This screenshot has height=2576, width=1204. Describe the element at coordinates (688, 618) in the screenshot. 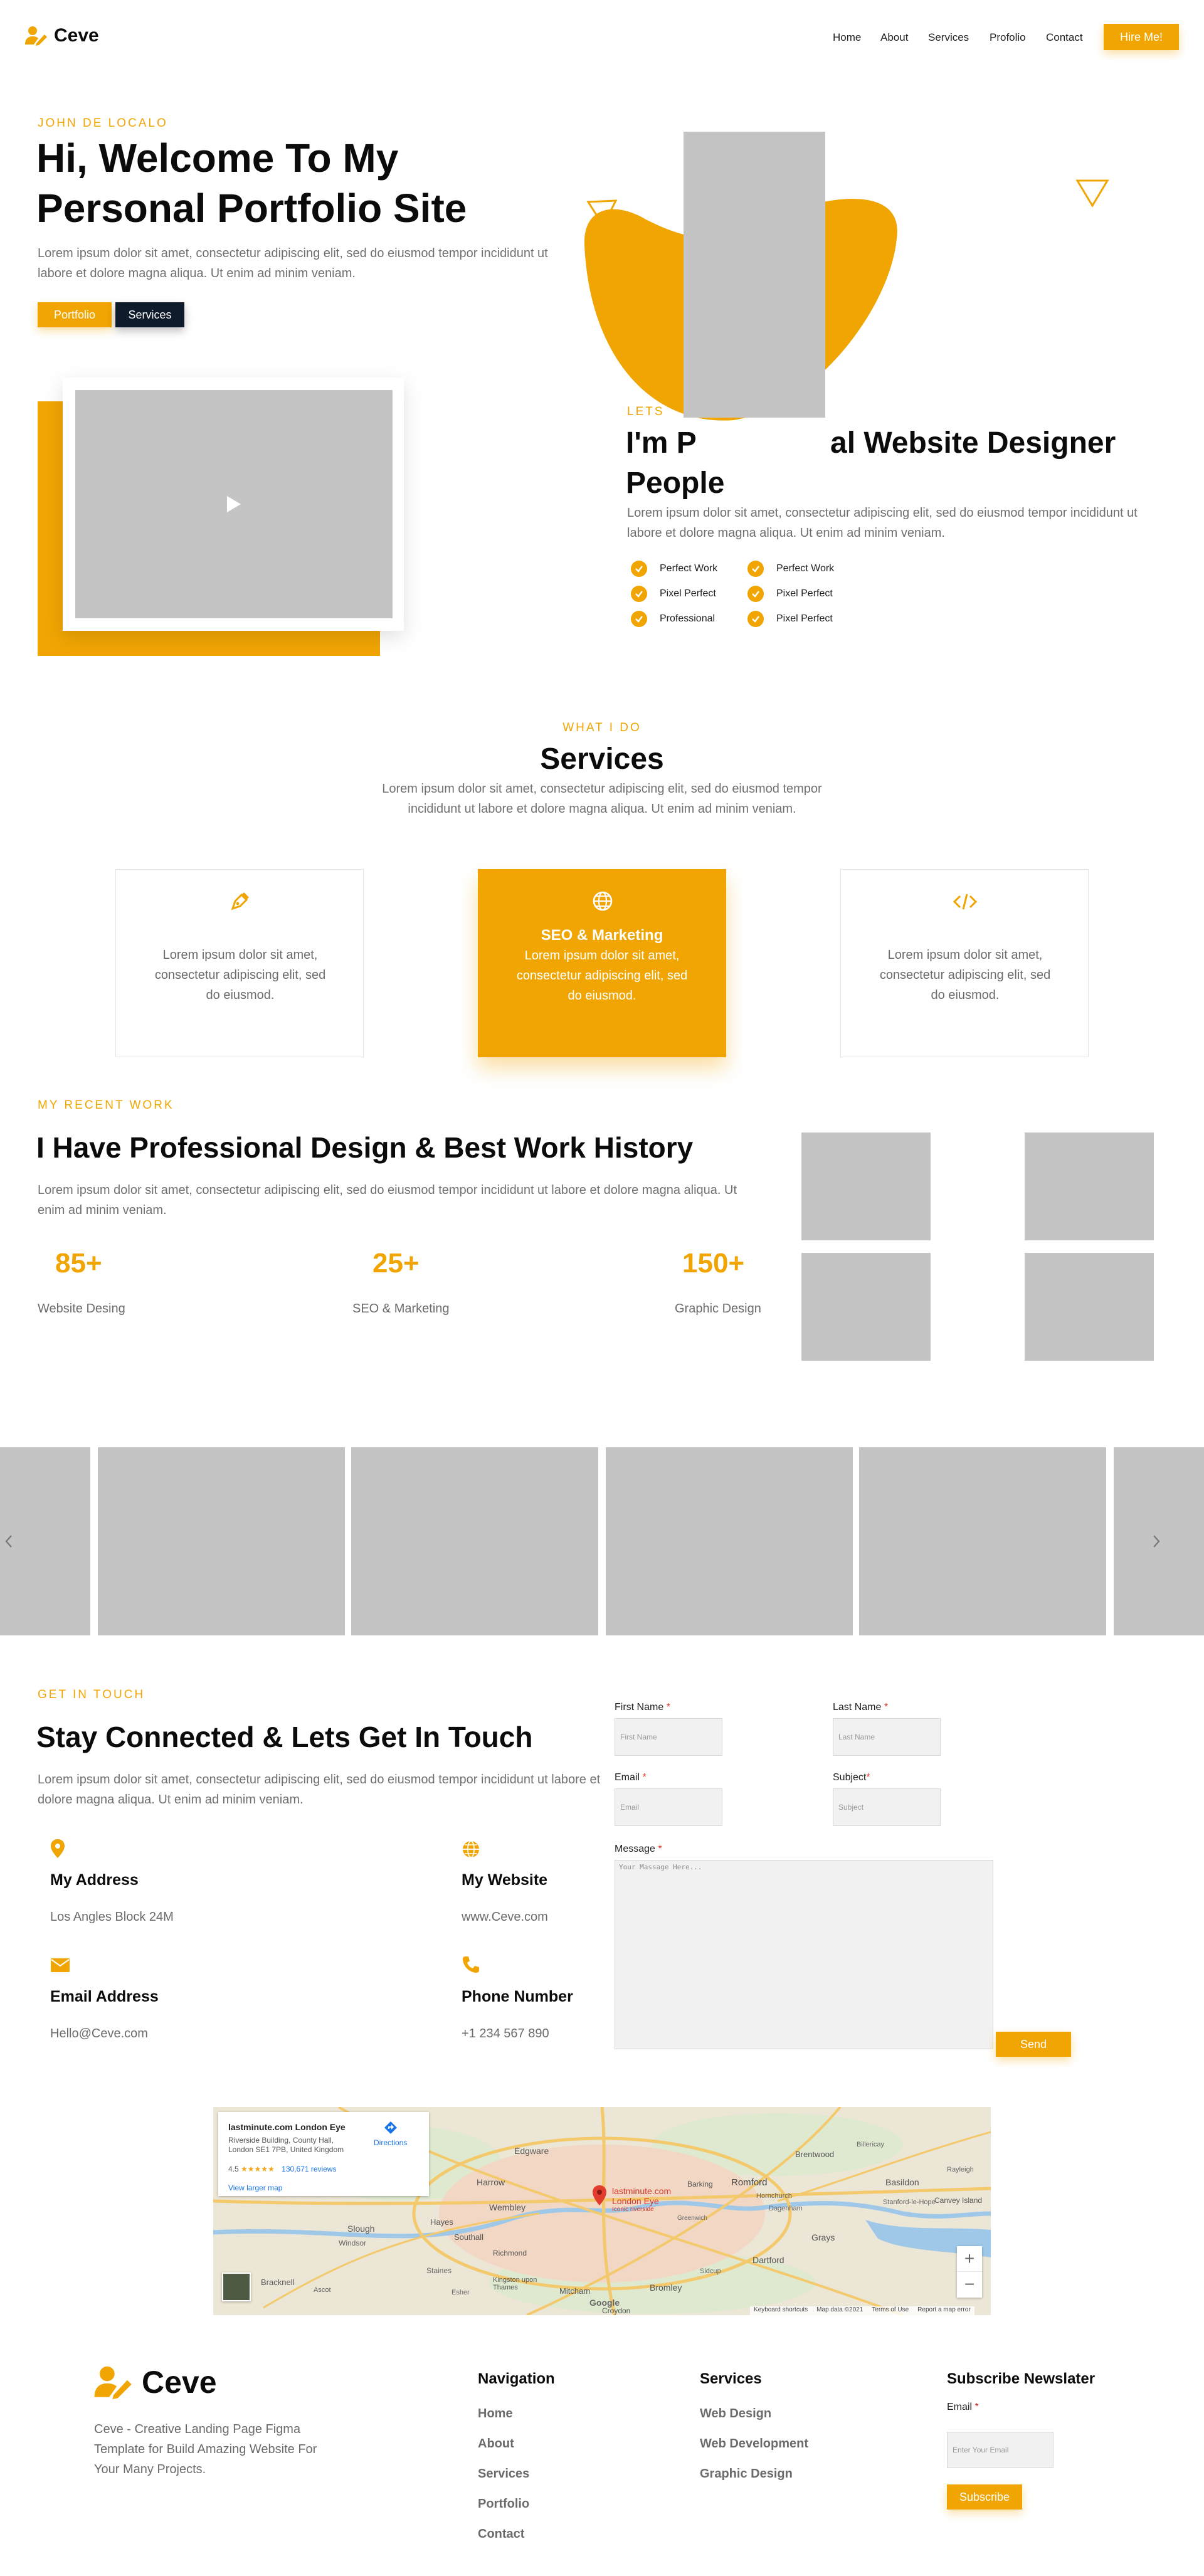

I see `check-label: Professional` at that location.